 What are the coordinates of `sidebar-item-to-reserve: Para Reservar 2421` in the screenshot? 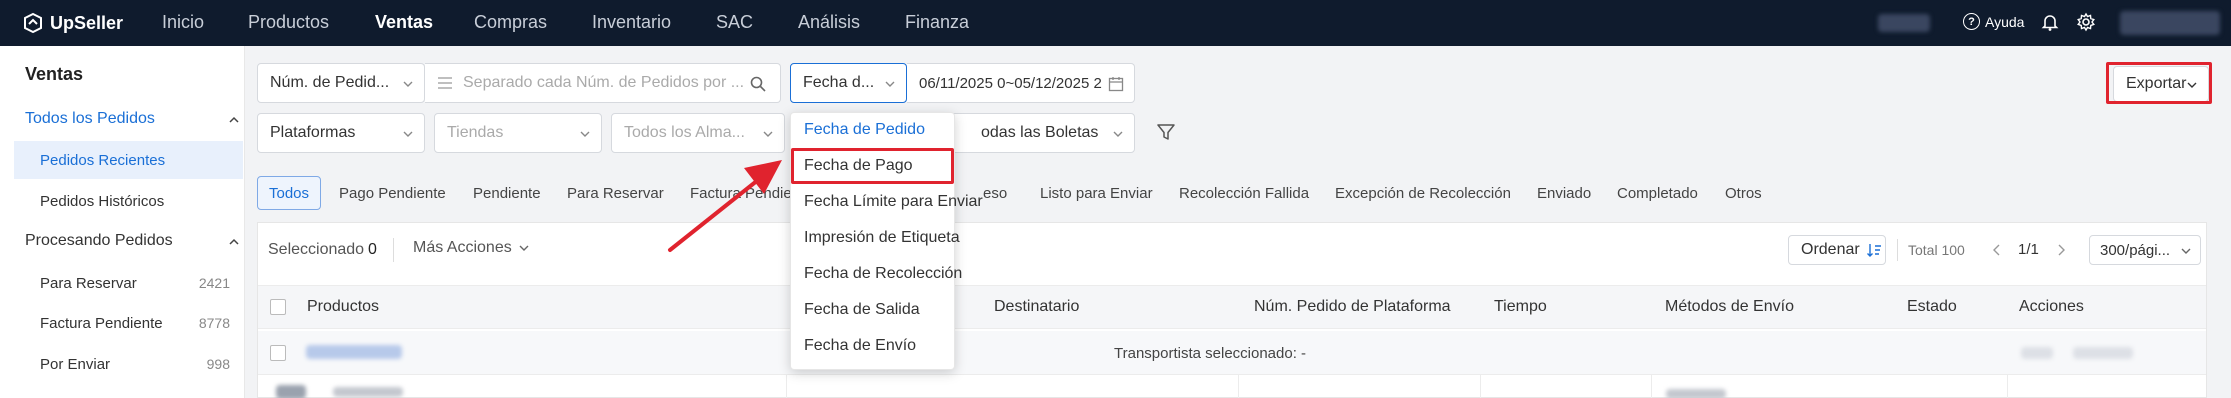 It's located at (128, 283).